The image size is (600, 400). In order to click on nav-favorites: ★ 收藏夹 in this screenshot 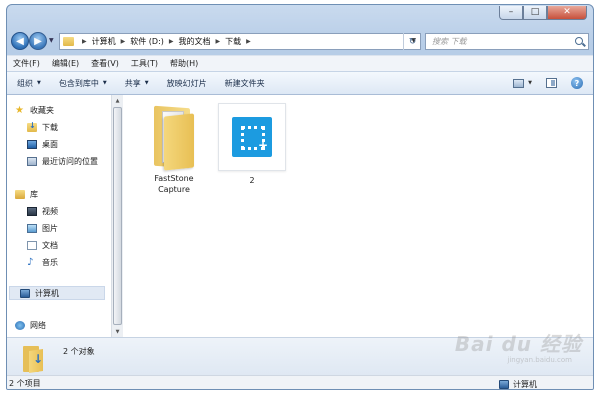, I will do `click(34, 110)`.